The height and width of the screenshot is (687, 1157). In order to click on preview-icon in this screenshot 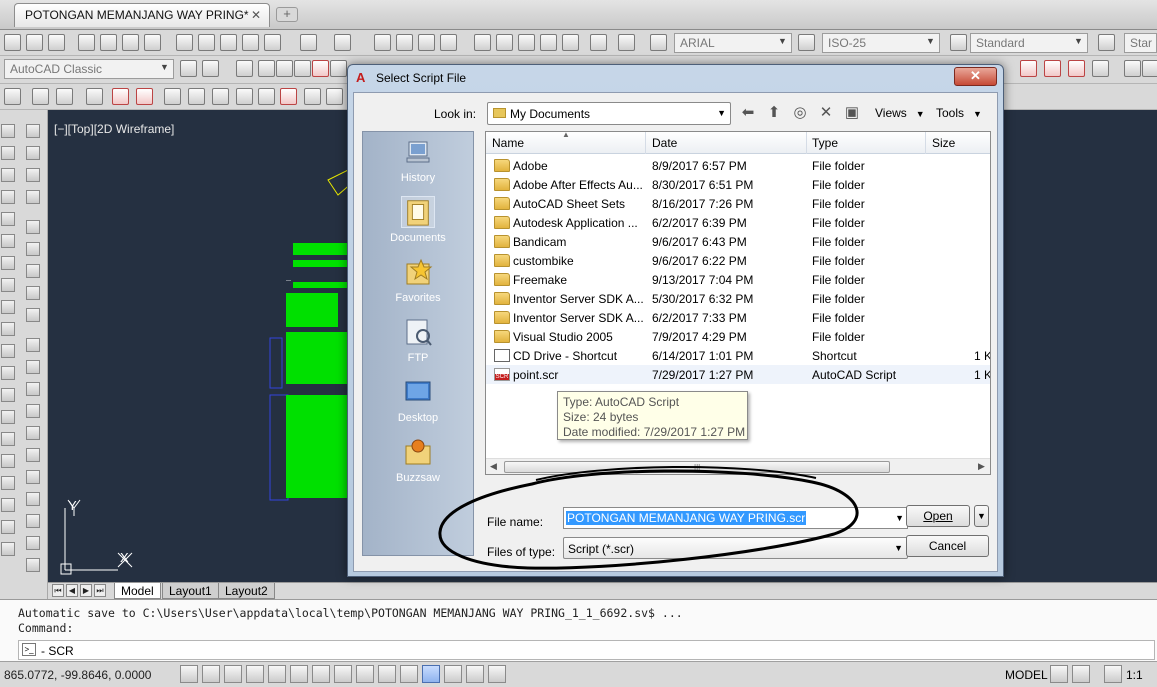, I will do `click(108, 42)`.